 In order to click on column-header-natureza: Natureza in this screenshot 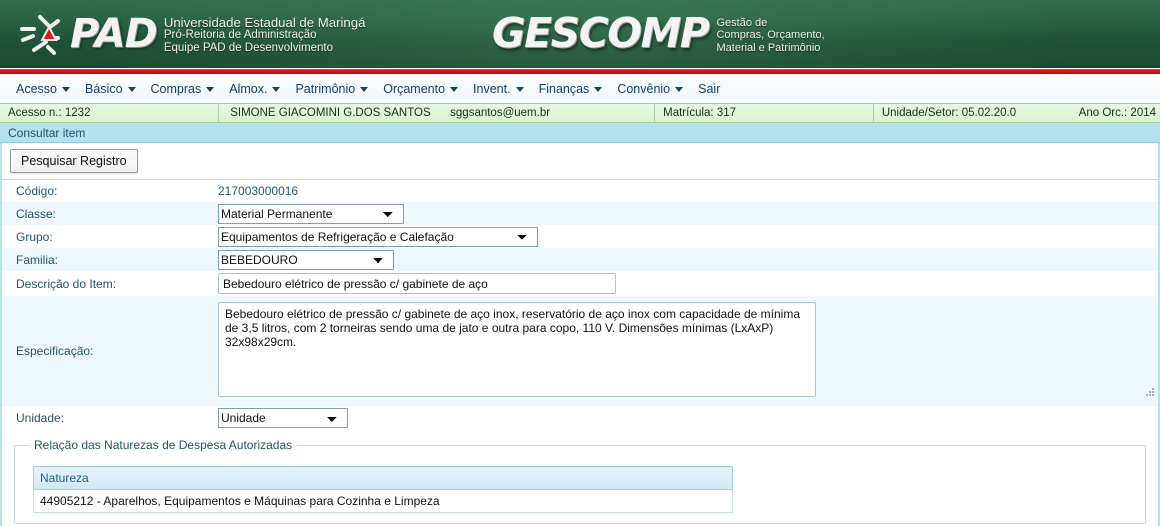, I will do `click(383, 478)`.